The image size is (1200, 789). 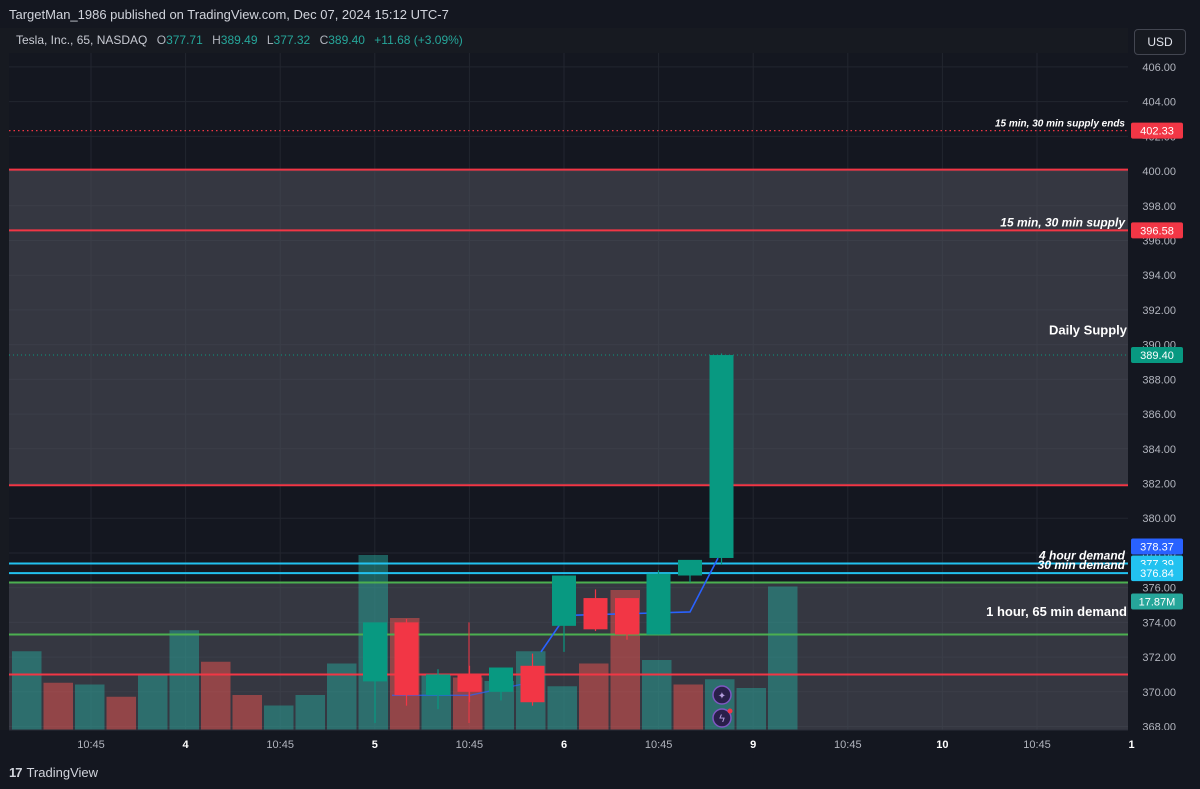 What do you see at coordinates (722, 696) in the screenshot?
I see `sparkle-icon: ✦` at bounding box center [722, 696].